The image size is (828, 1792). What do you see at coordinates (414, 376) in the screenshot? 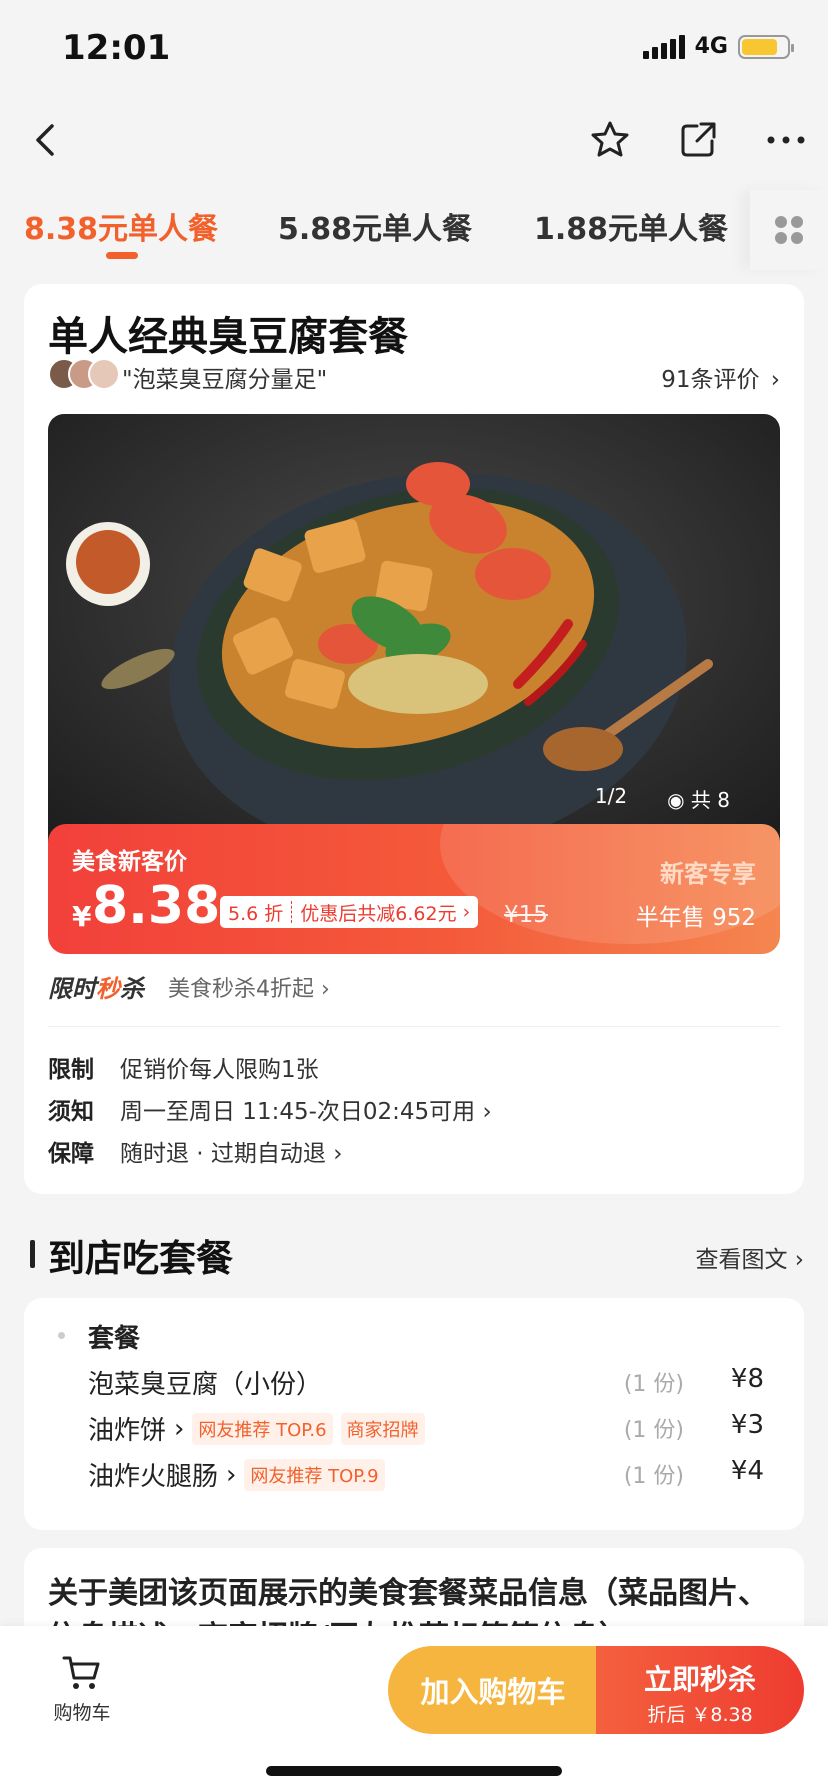
I see `review-row: "泡菜臭豆腐分量足" 91条评价 ›` at bounding box center [414, 376].